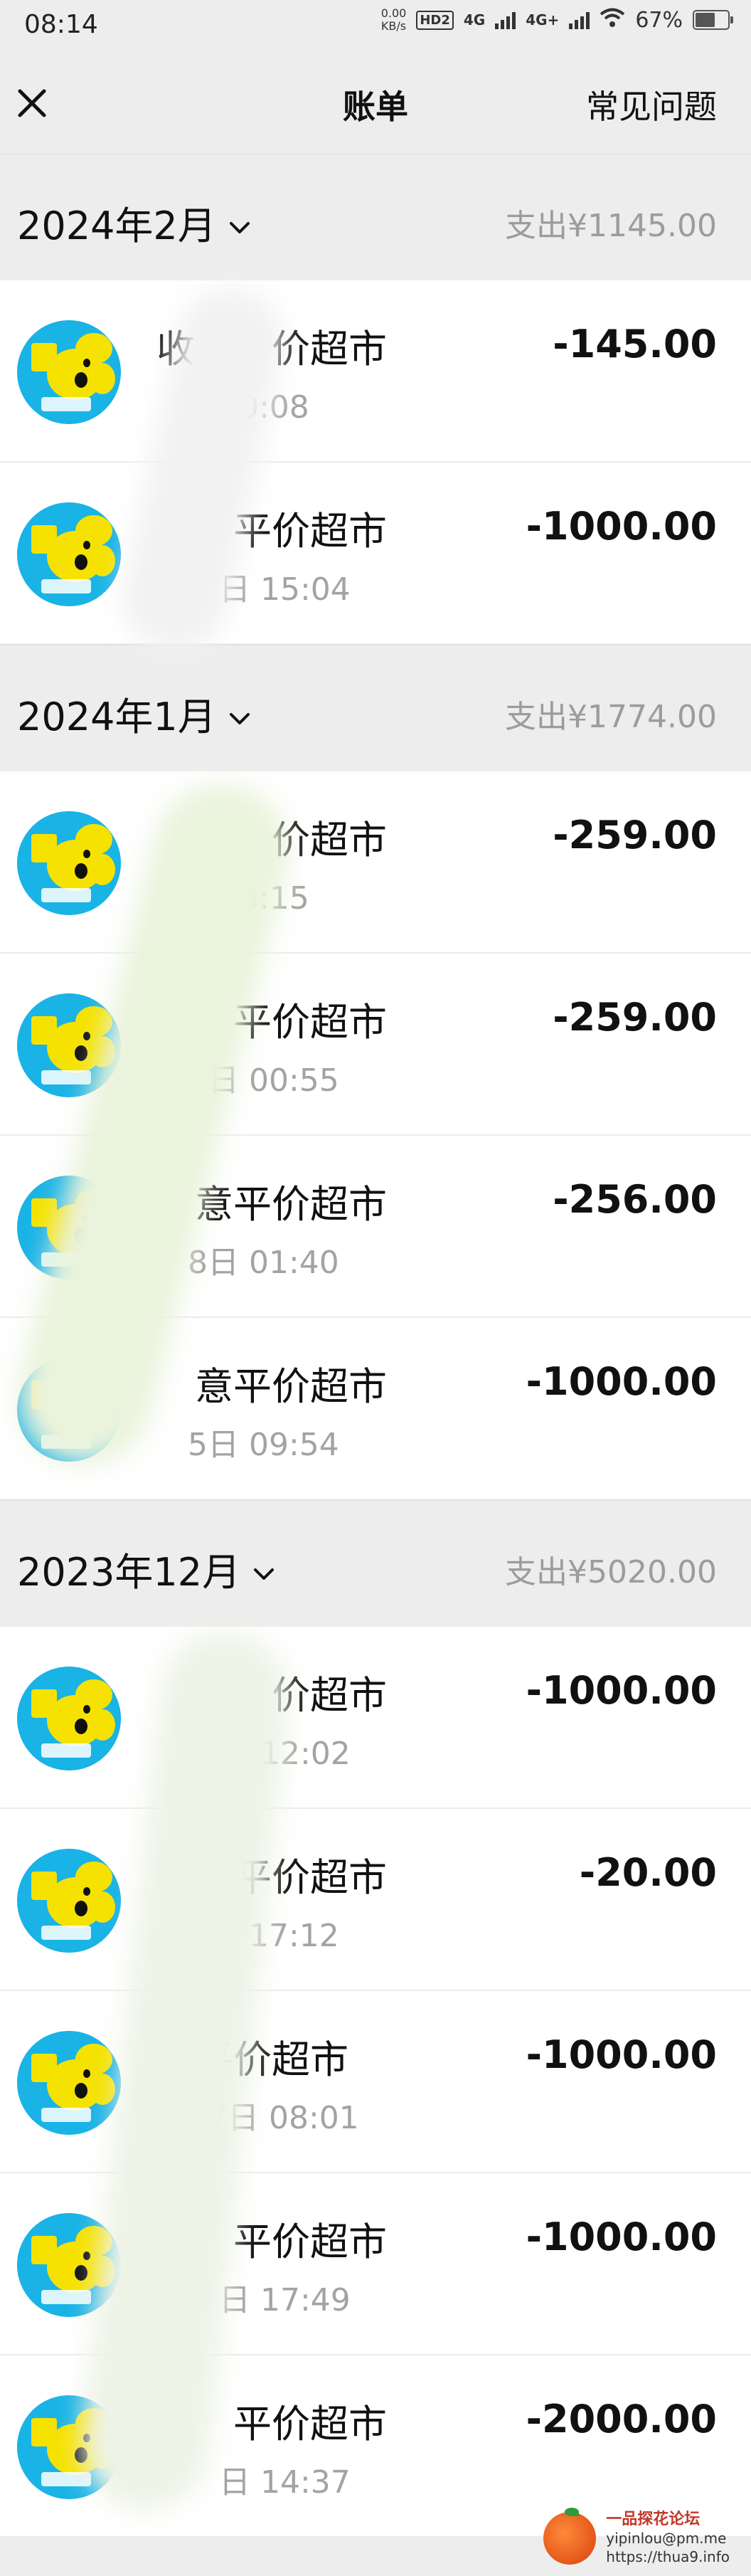  Describe the element at coordinates (612, 20) in the screenshot. I see `wifi-icon` at that location.